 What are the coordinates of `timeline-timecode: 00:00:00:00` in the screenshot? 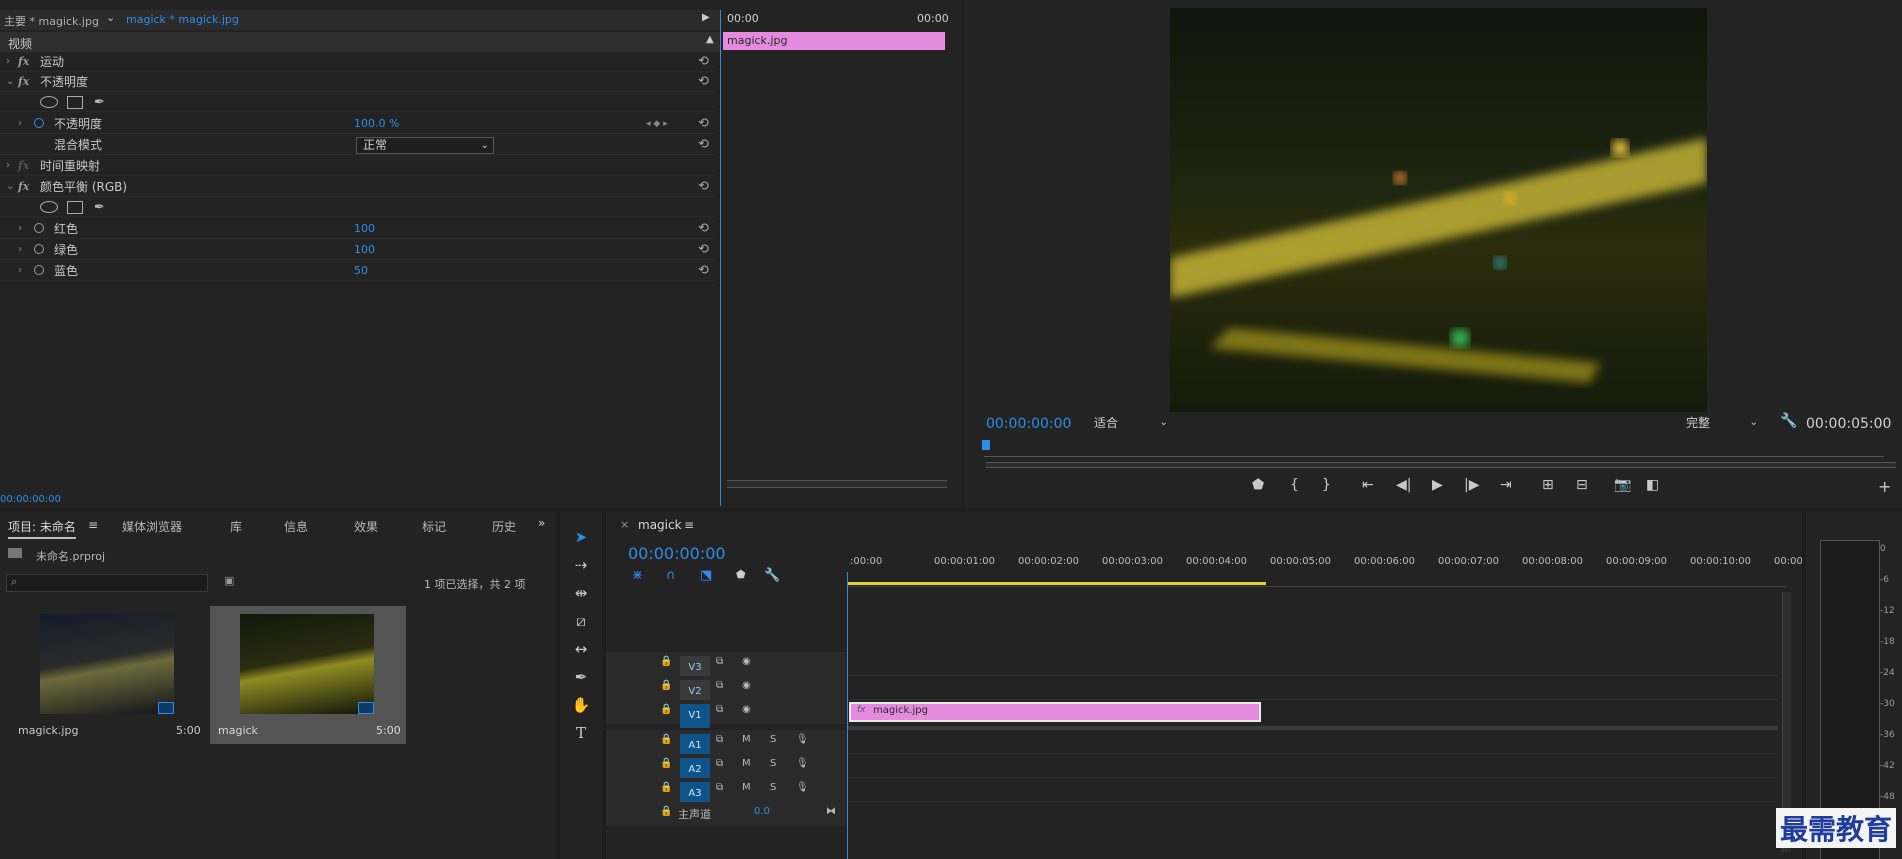 It's located at (677, 553).